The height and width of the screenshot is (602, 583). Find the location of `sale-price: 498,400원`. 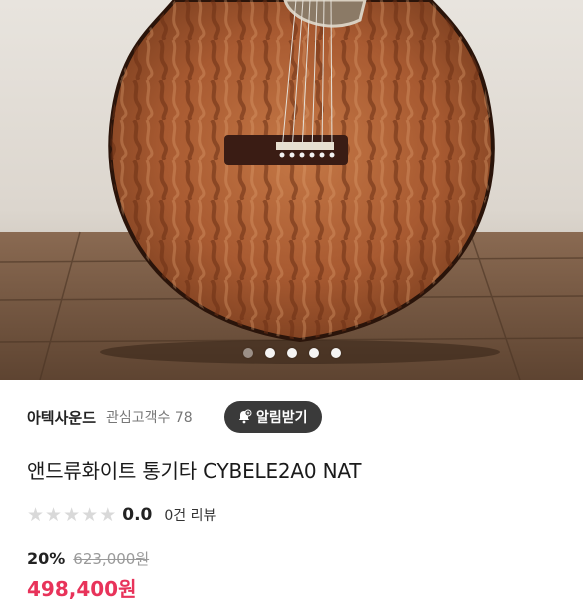

sale-price: 498,400원 is located at coordinates (82, 589).